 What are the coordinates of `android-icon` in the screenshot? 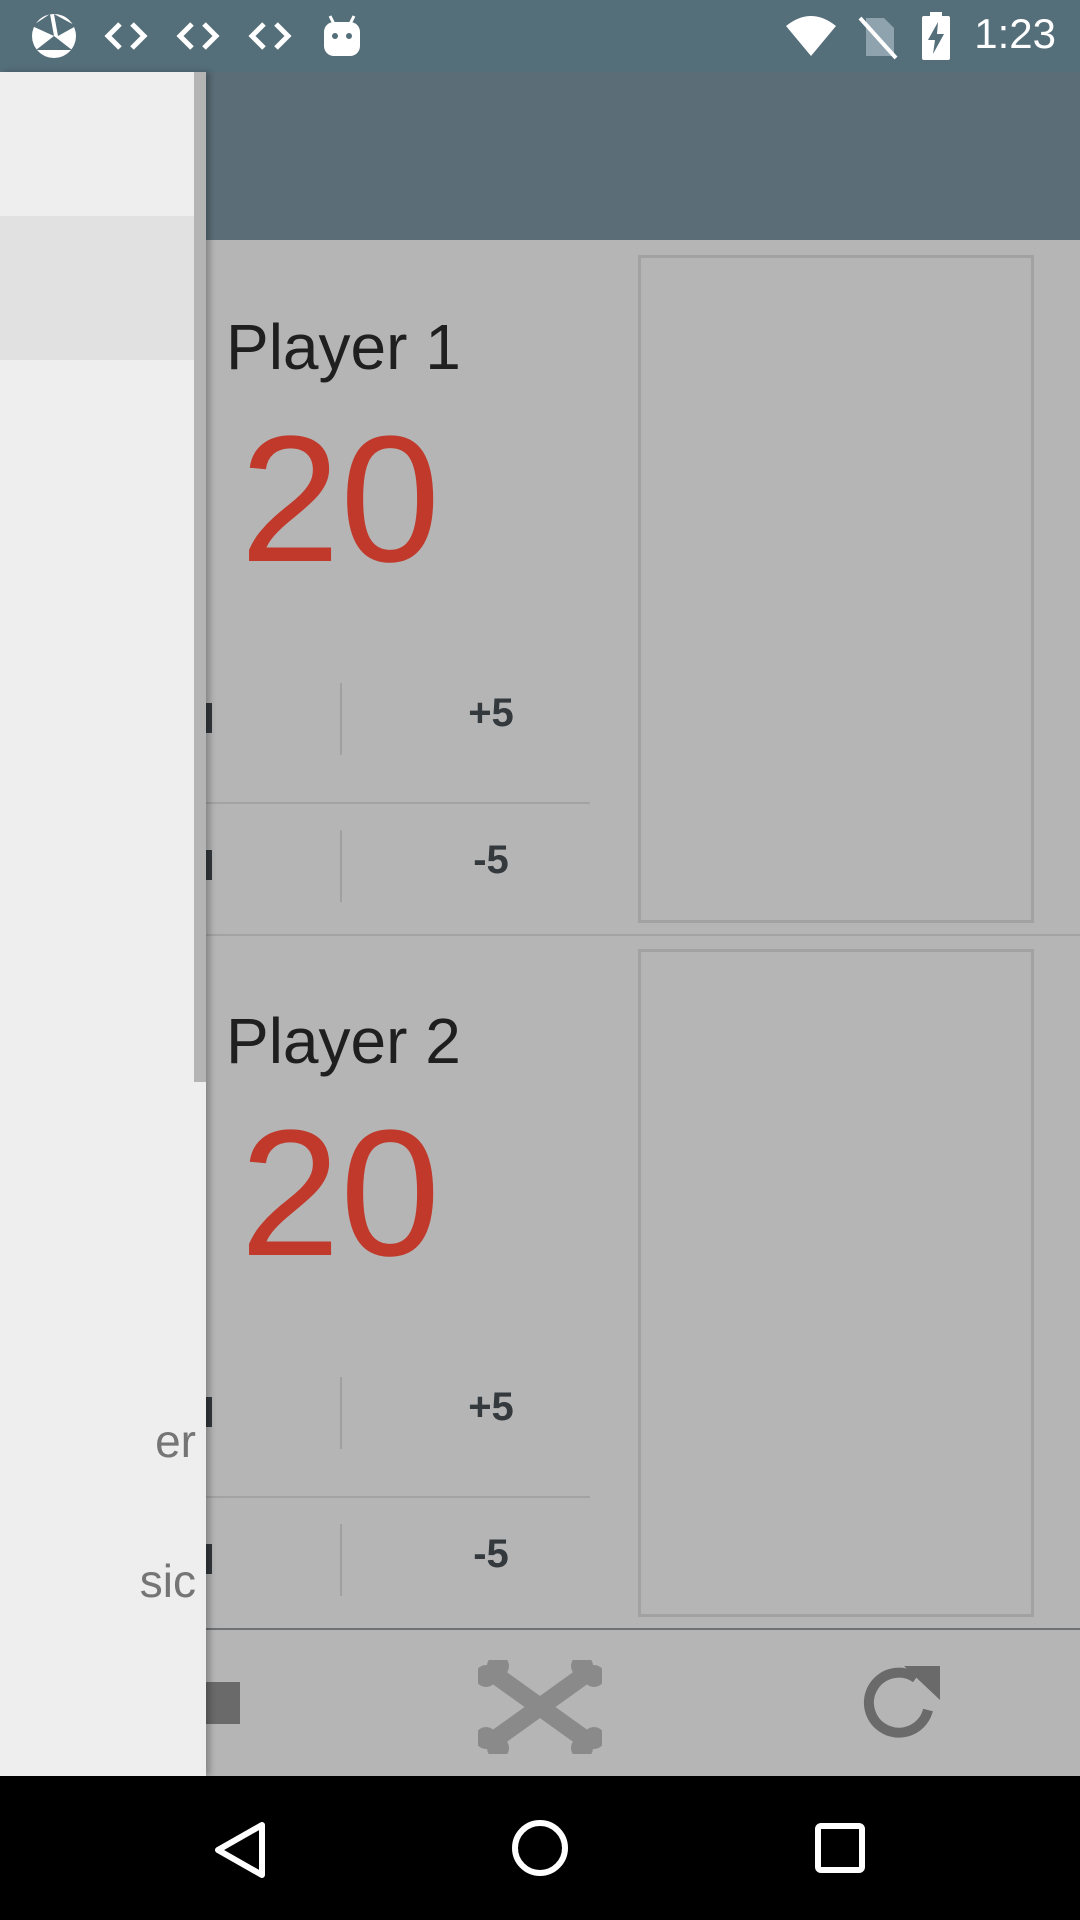 It's located at (342, 35).